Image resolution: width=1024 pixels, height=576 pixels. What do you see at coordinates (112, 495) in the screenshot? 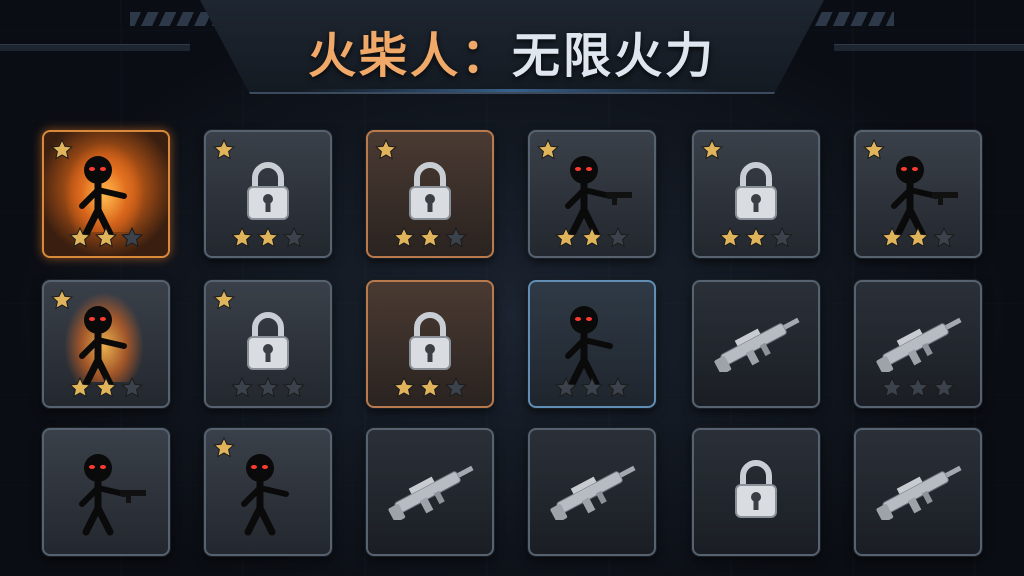
I see `stickman-gun-icon` at bounding box center [112, 495].